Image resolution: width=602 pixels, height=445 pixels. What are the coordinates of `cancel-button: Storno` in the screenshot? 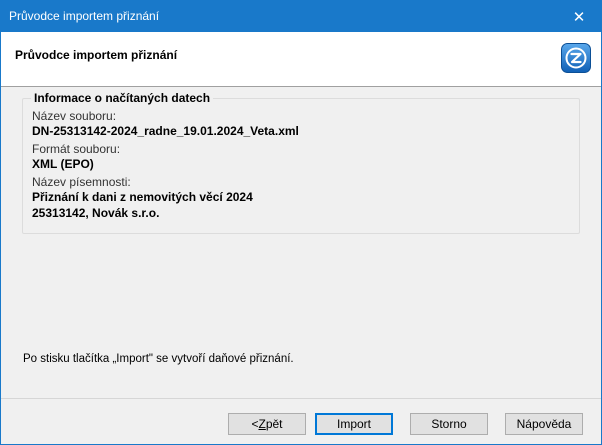 It's located at (449, 424).